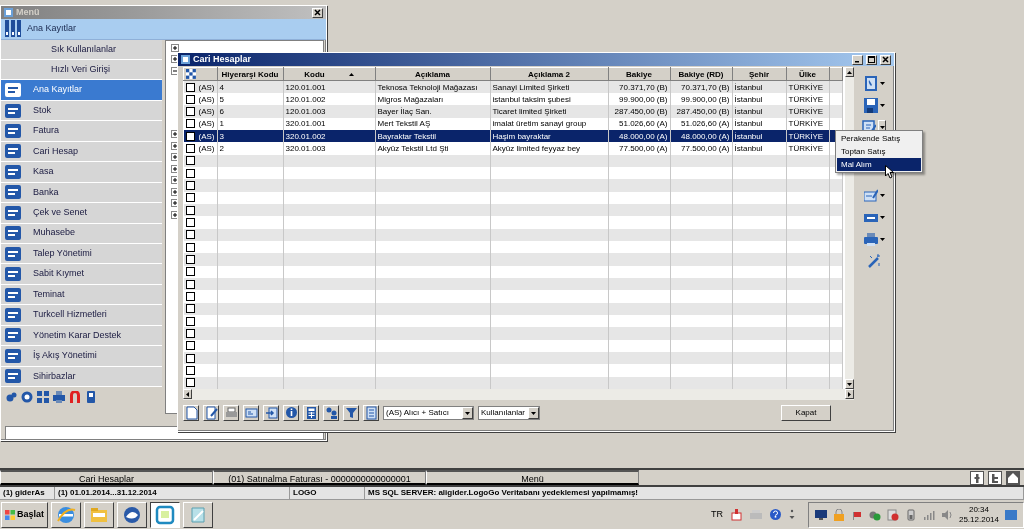  I want to click on column-header: Açıklama 2, so click(549, 74).